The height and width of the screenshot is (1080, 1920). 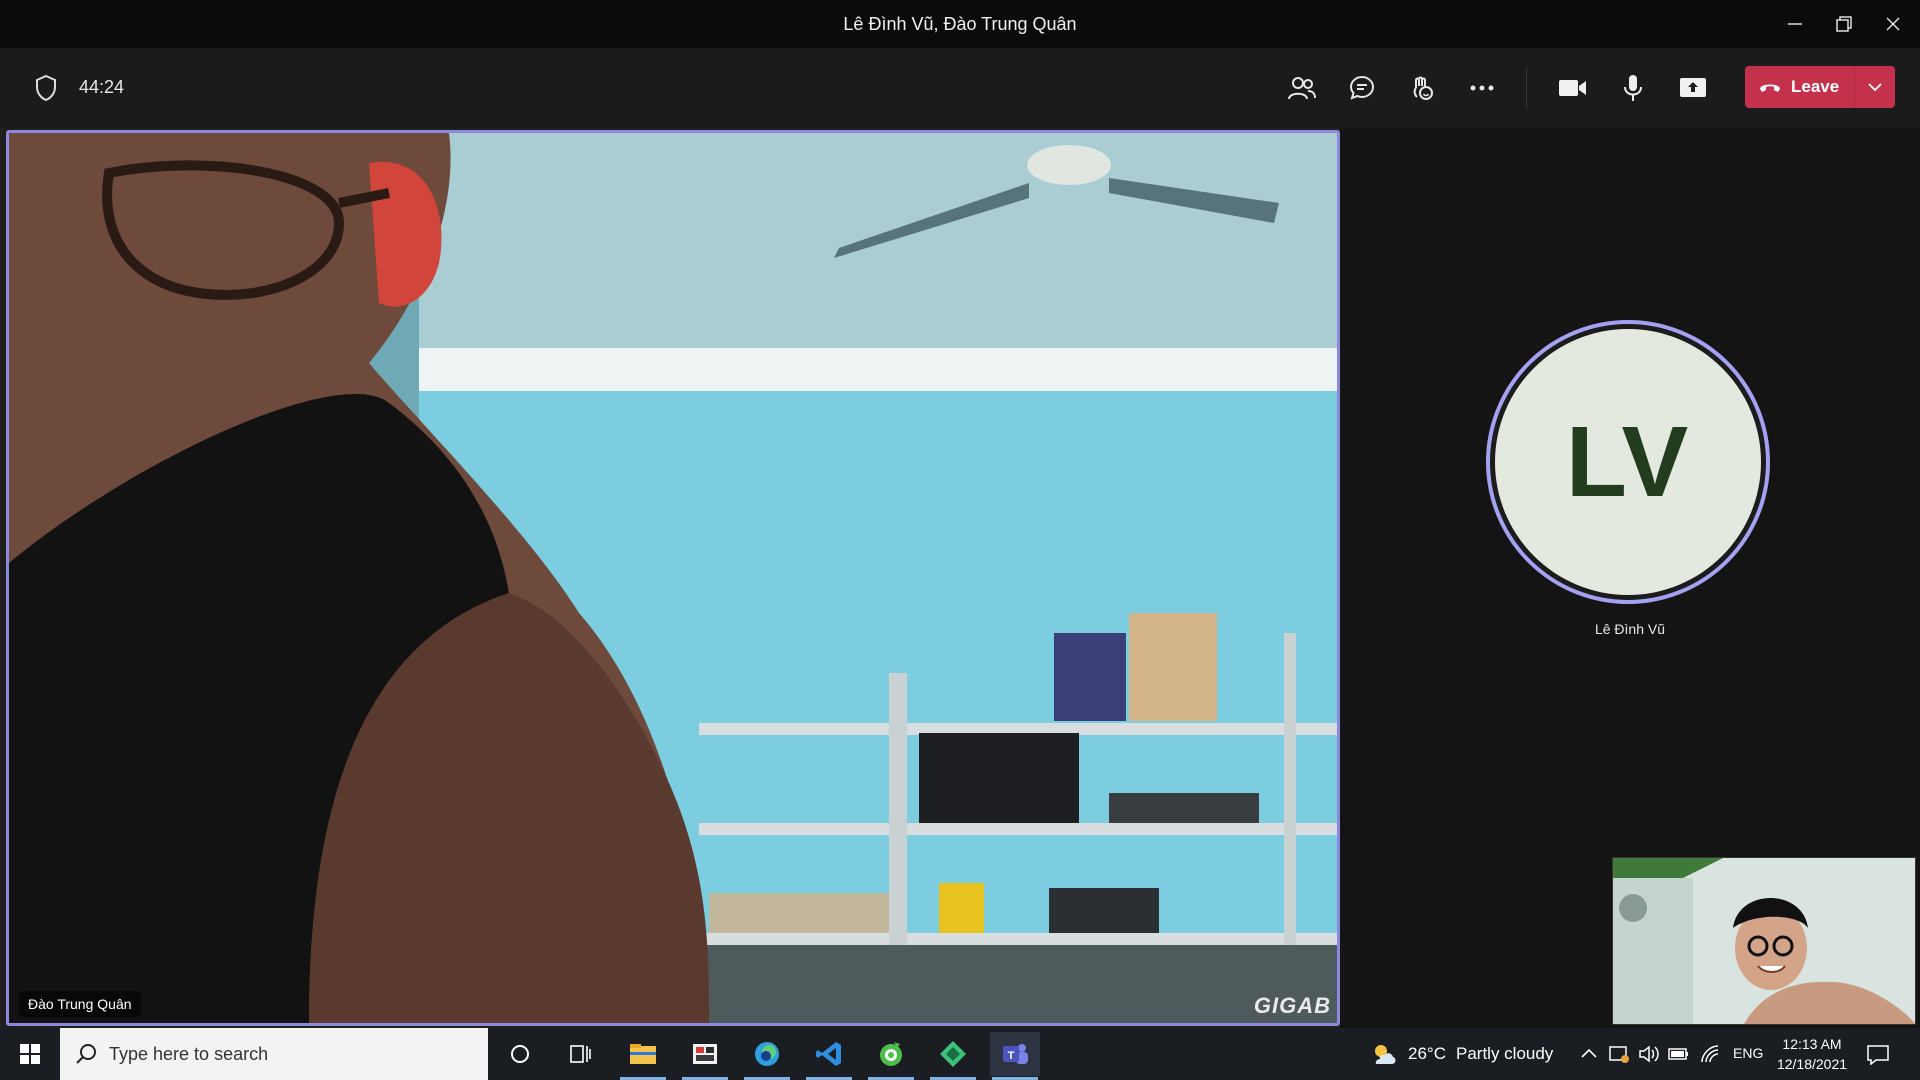 I want to click on more-actions-button, so click(x=1482, y=88).